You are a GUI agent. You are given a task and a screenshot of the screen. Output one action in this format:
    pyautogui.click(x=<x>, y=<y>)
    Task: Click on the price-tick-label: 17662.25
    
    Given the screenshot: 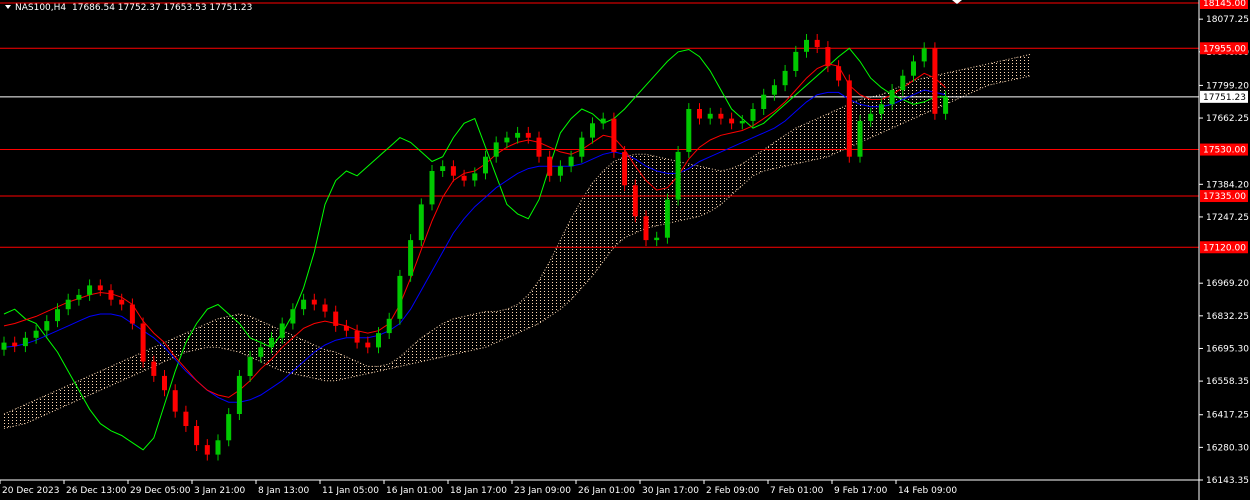 What is the action you would take?
    pyautogui.click(x=1227, y=119)
    